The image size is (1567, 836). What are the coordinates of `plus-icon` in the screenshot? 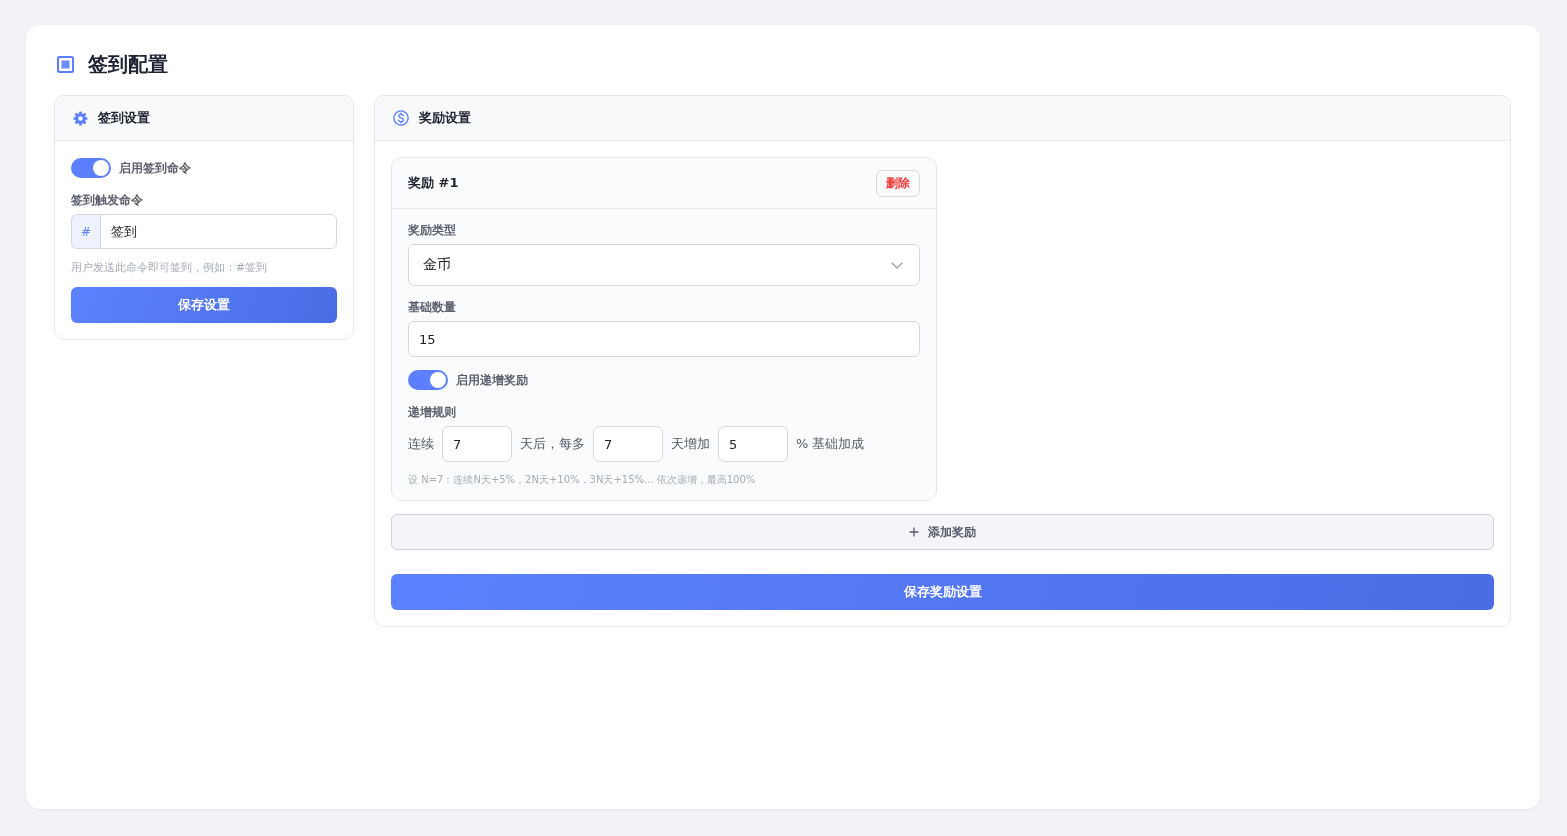 It's located at (914, 532).